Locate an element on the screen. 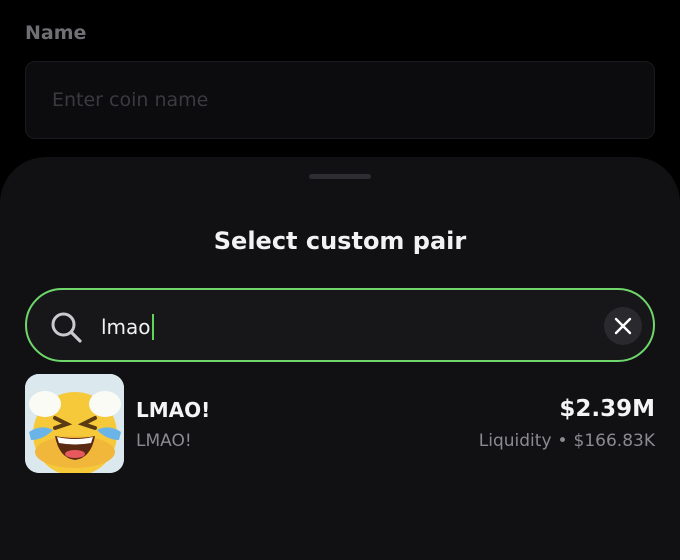 Image resolution: width=680 pixels, height=560 pixels. token-symbol: LMAO! is located at coordinates (164, 441).